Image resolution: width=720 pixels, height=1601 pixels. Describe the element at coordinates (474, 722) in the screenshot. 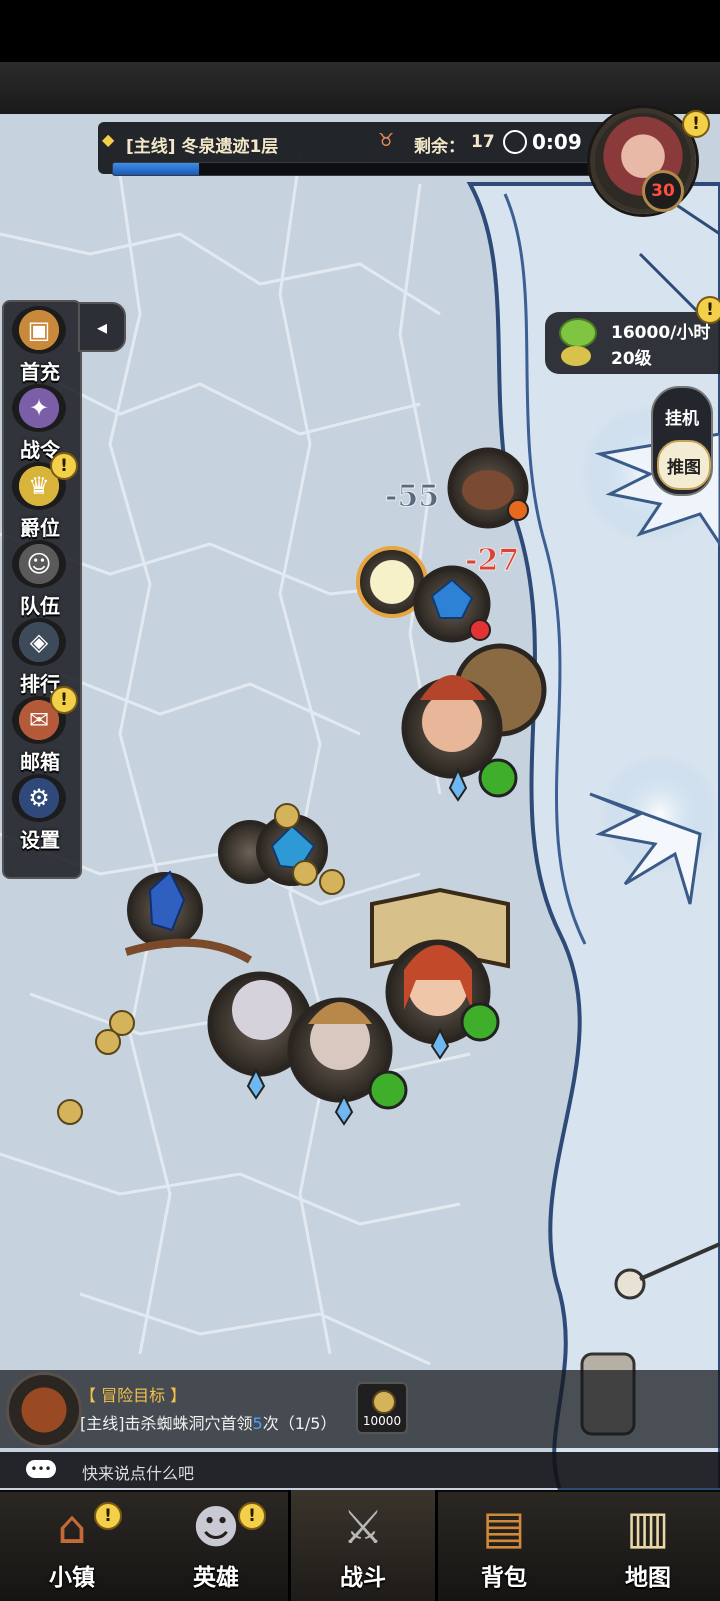

I see `hero-redhair-warrior` at that location.